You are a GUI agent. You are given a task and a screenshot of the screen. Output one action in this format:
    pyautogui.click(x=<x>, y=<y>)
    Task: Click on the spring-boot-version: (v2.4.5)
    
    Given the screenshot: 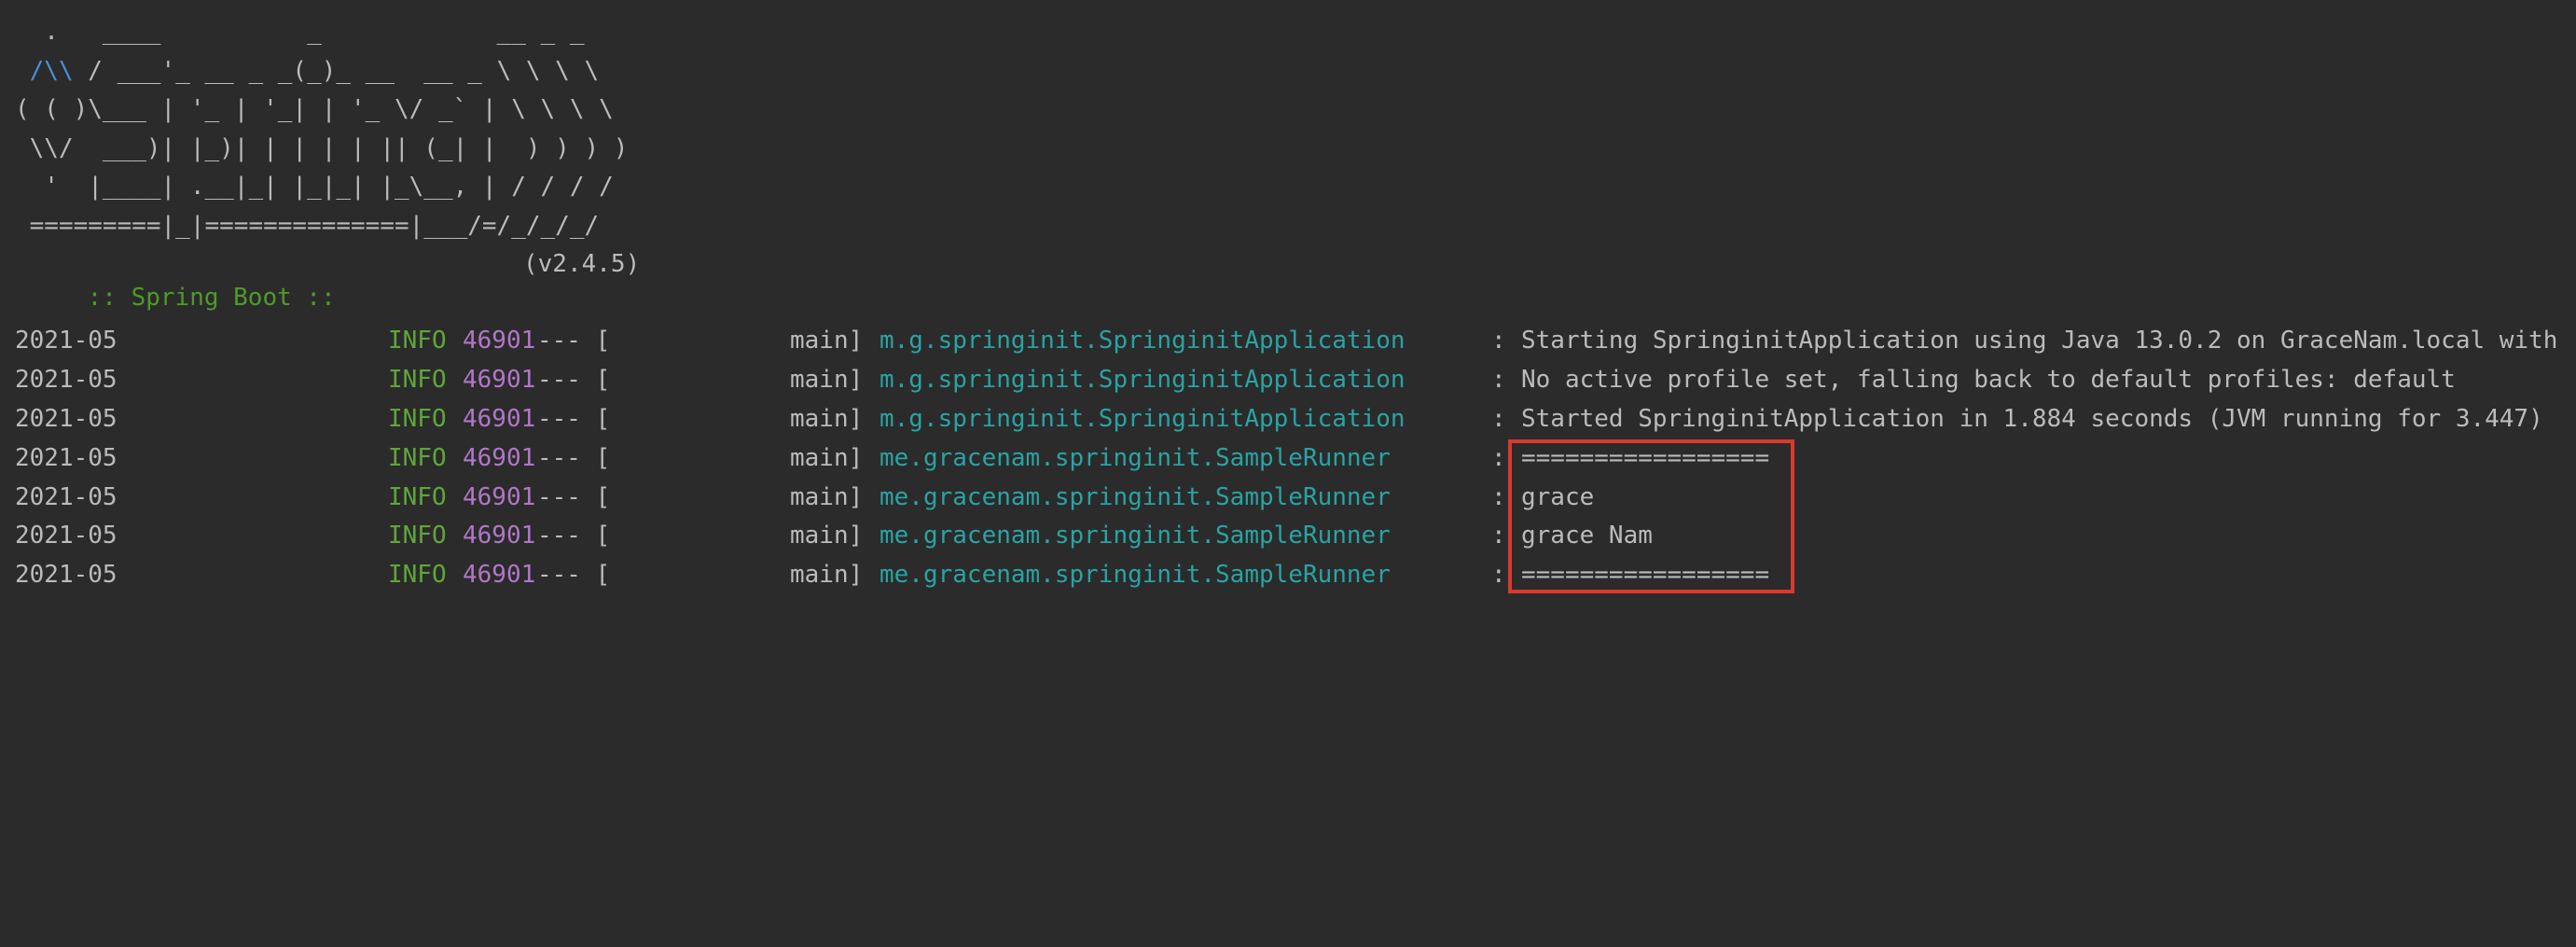 What is the action you would take?
    pyautogui.click(x=582, y=264)
    